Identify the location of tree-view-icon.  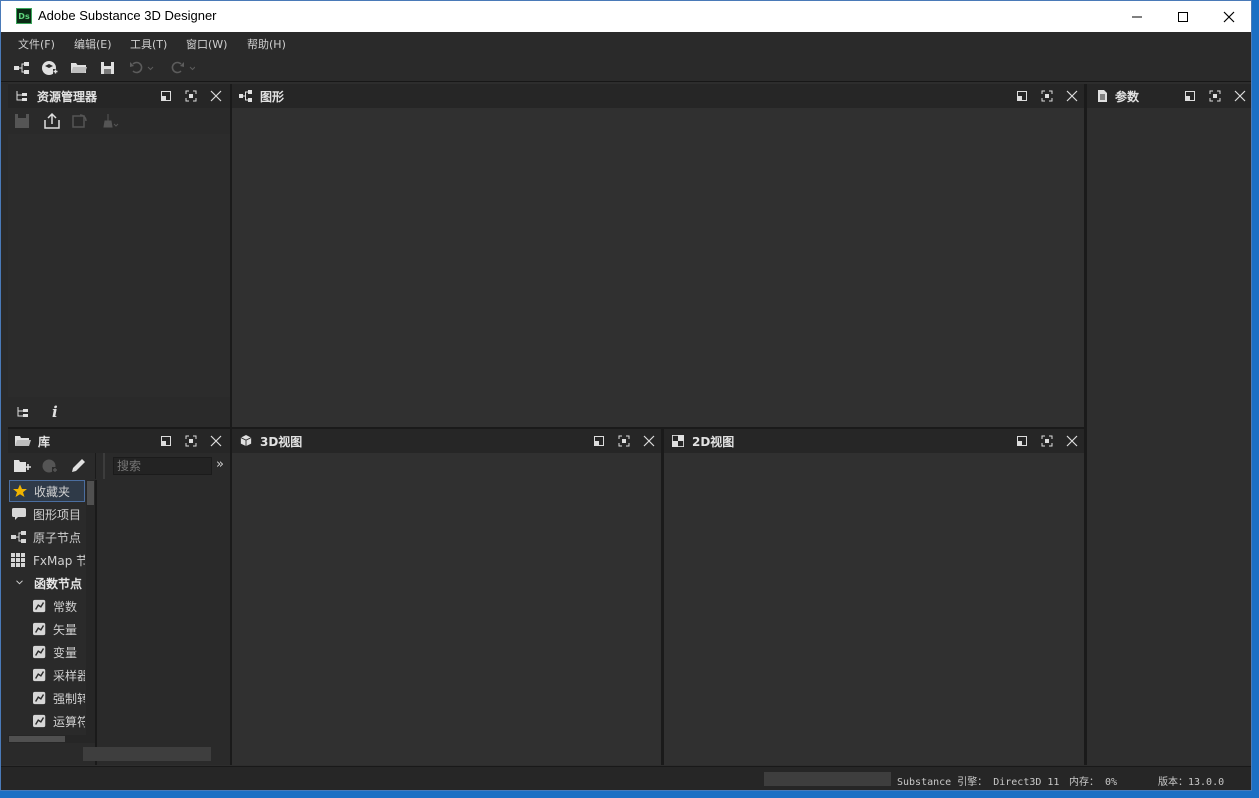
(23, 412).